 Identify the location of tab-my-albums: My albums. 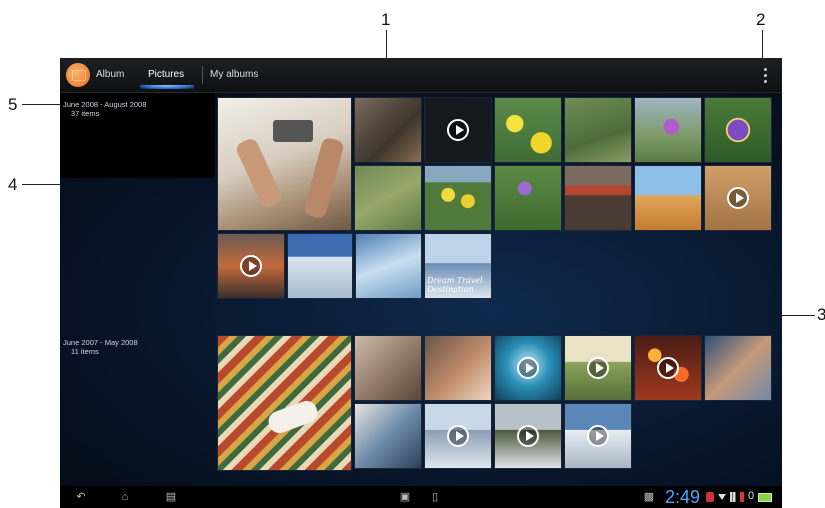
(234, 74).